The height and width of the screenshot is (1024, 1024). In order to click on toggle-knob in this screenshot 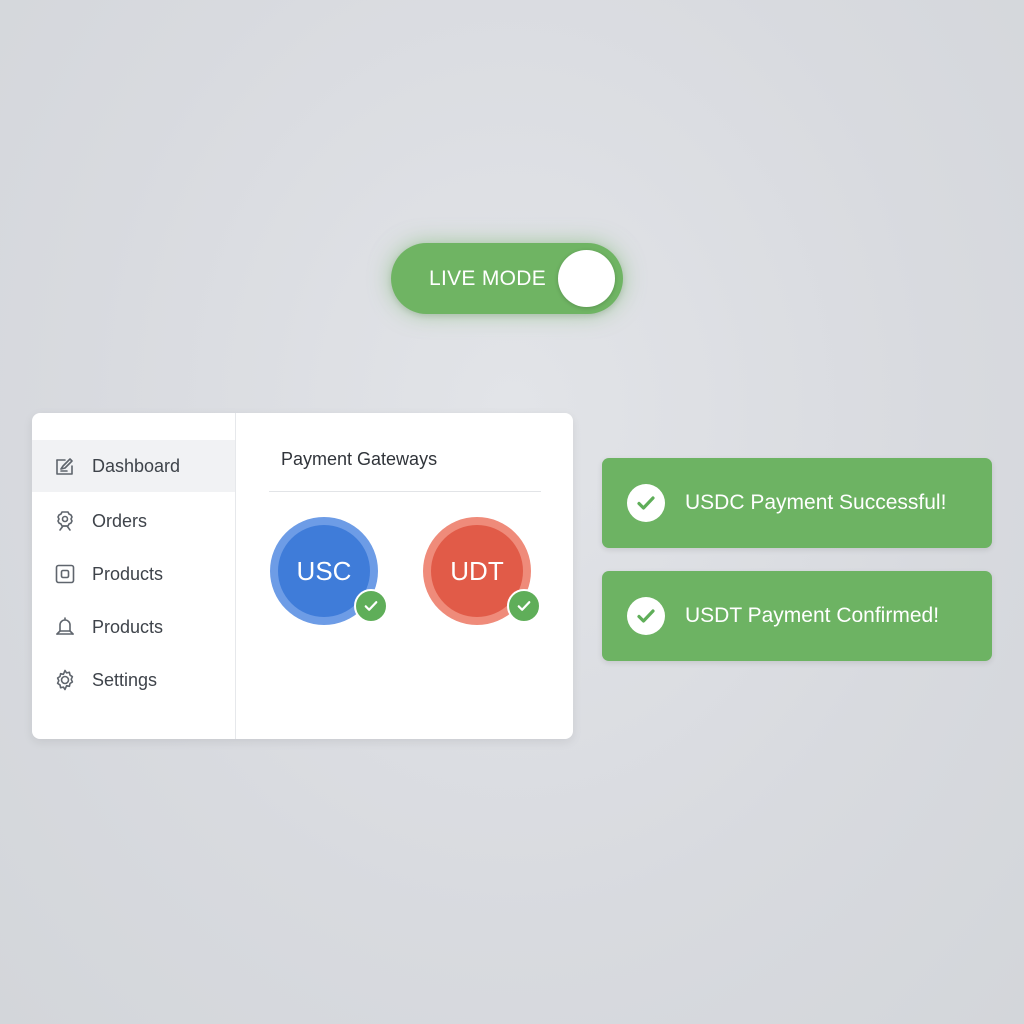, I will do `click(586, 278)`.